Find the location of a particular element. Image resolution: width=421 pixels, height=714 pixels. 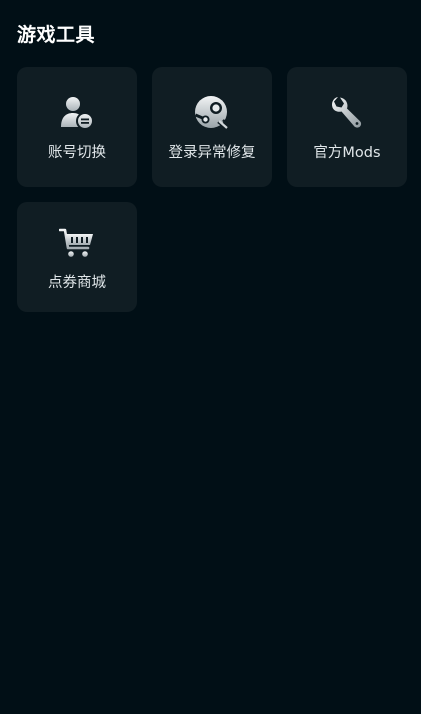

steam-repair-icon is located at coordinates (211, 112).